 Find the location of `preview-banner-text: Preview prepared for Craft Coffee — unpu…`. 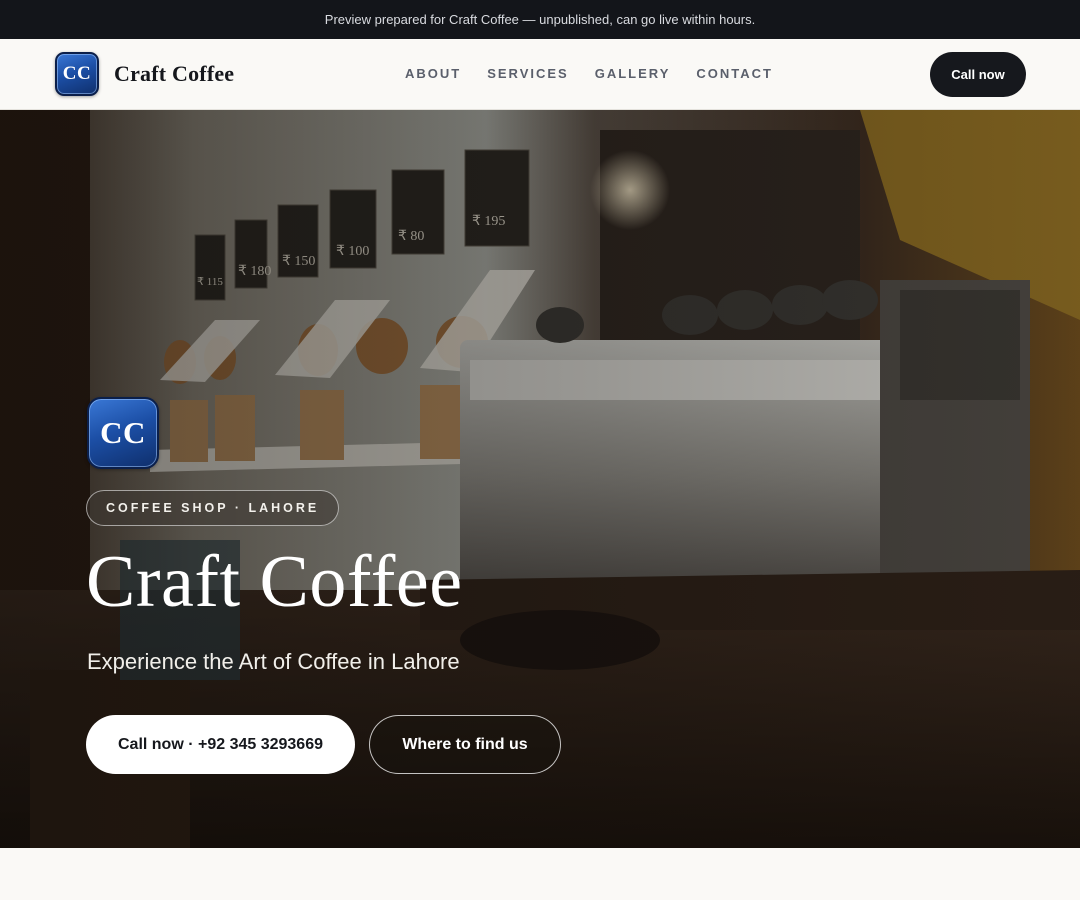

preview-banner-text: Preview prepared for Craft Coffee — unpu… is located at coordinates (540, 19).